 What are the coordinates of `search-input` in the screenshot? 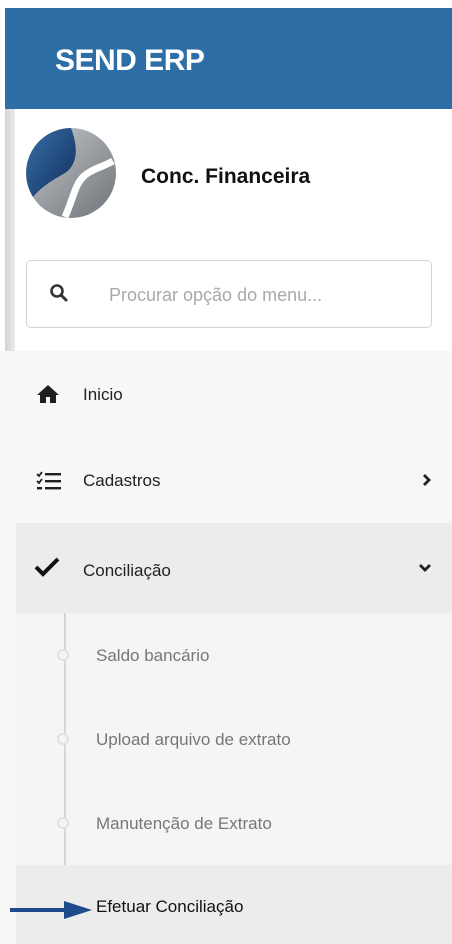 It's located at (264, 295).